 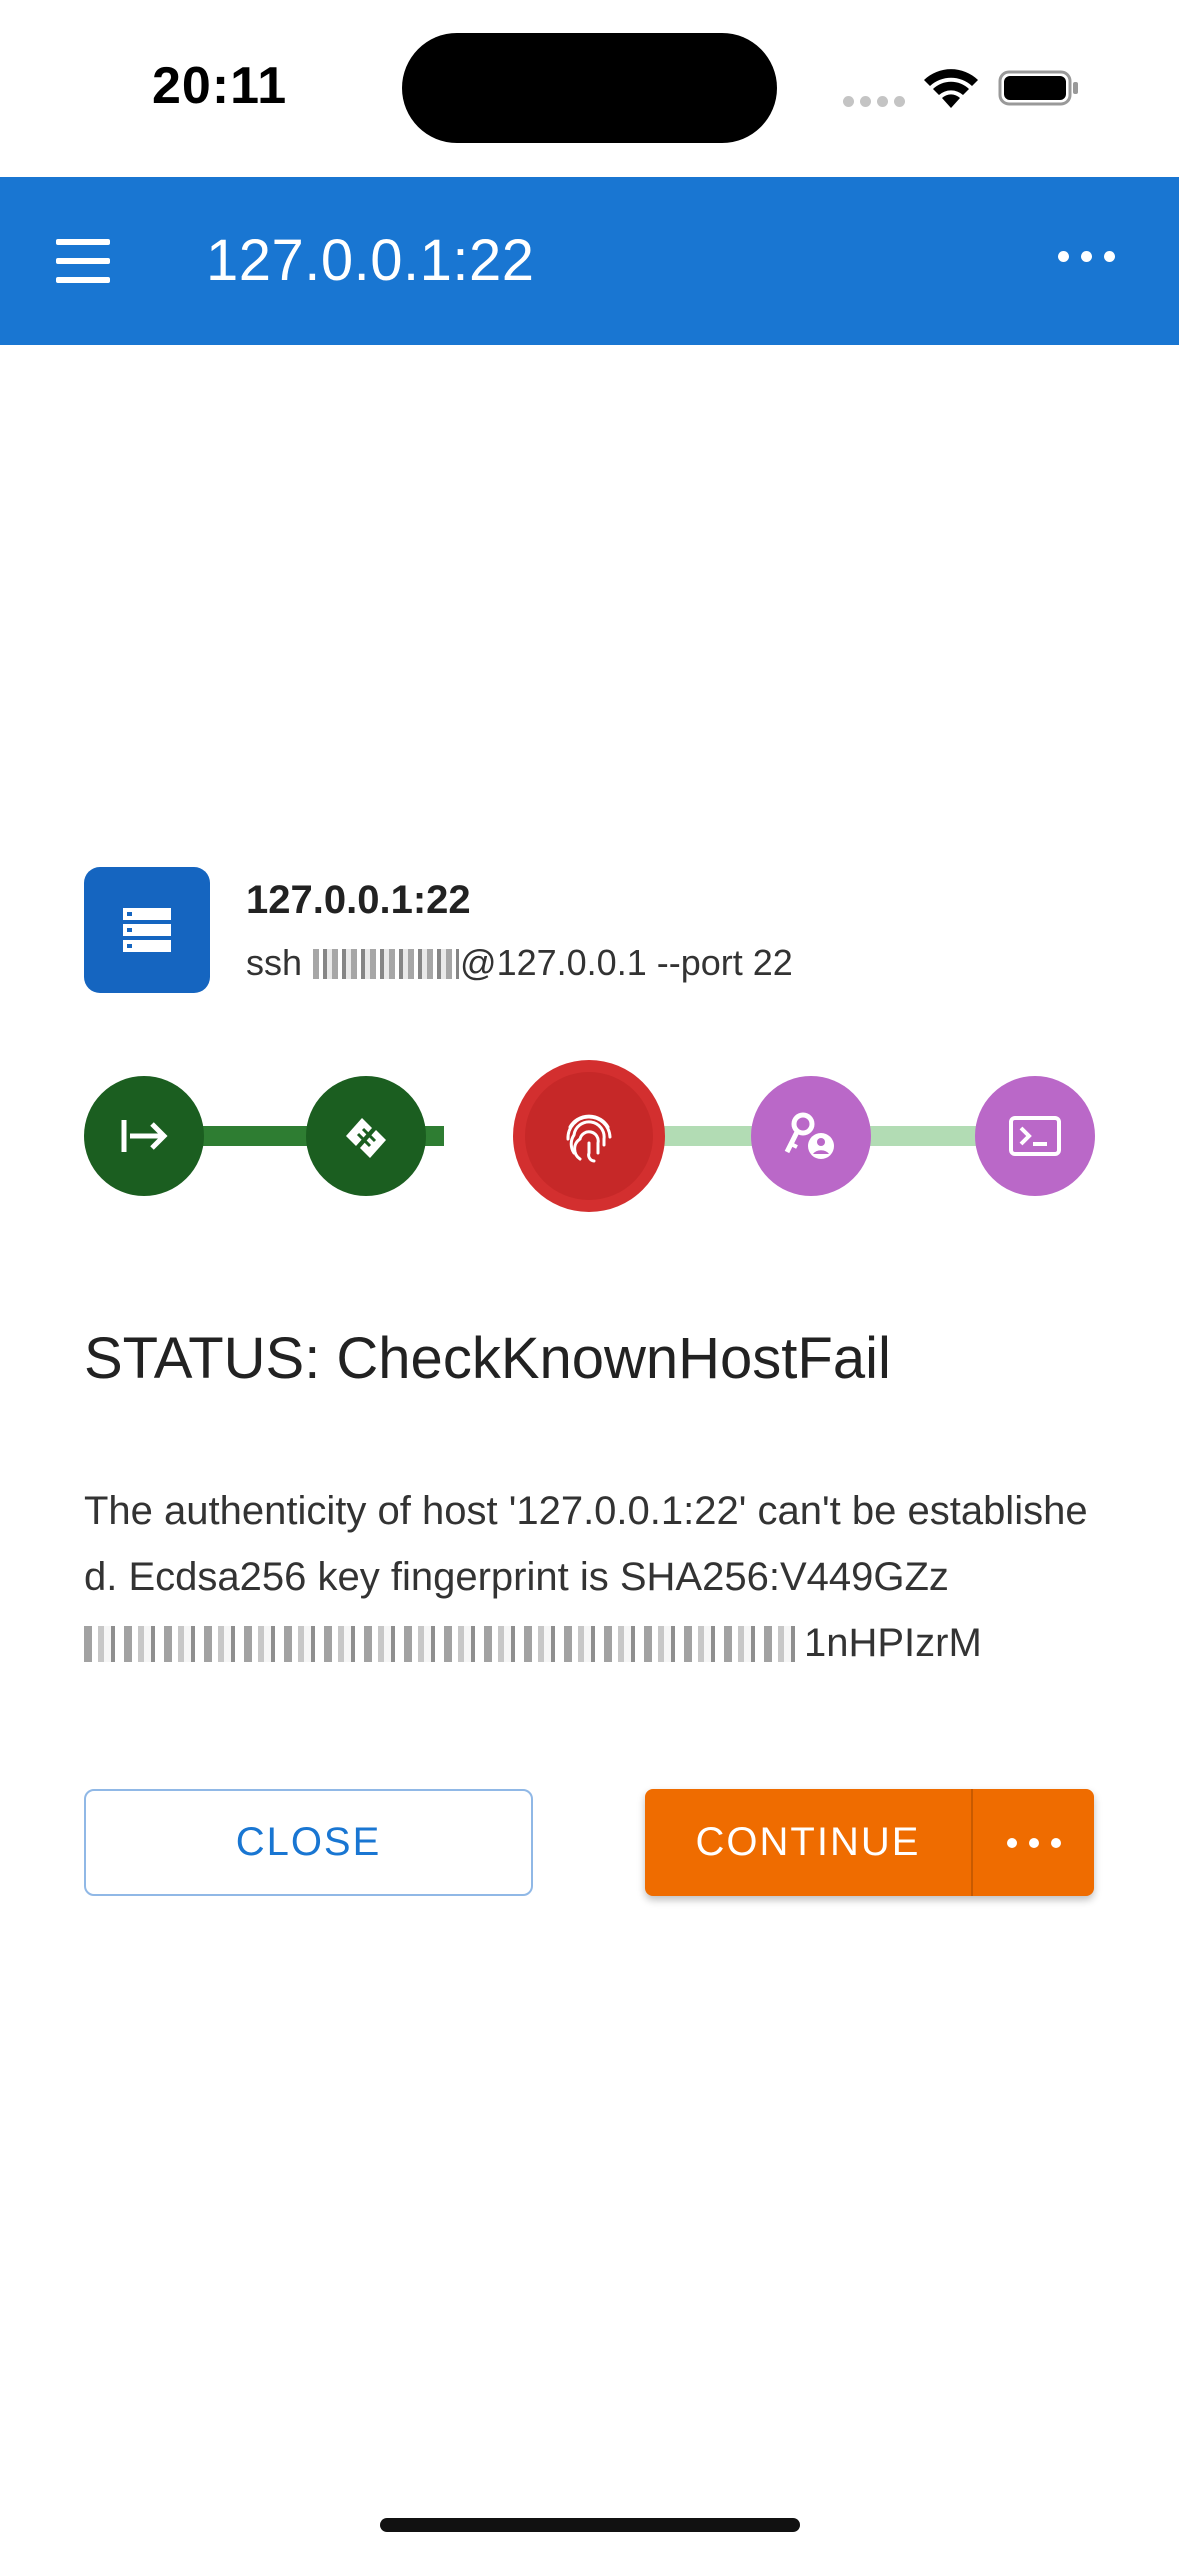 What do you see at coordinates (274, 962) in the screenshot?
I see `host-command-prefix: ssh` at bounding box center [274, 962].